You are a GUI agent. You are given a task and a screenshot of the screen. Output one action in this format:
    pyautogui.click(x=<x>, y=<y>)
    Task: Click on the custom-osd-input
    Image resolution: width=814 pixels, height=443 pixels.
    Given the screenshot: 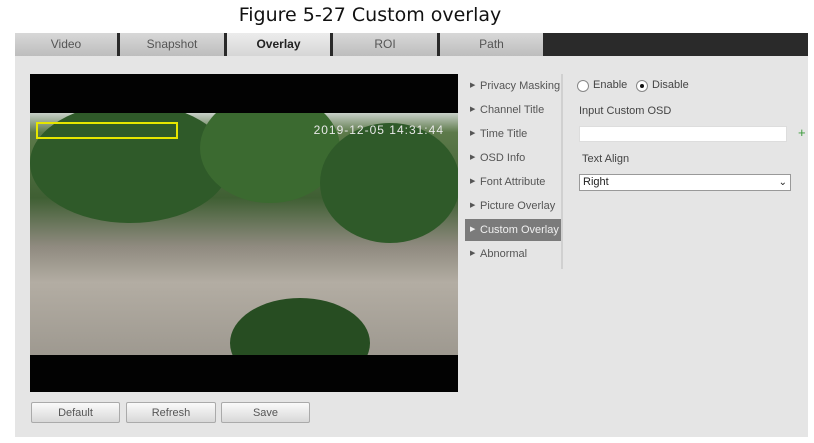 What is the action you would take?
    pyautogui.click(x=683, y=134)
    